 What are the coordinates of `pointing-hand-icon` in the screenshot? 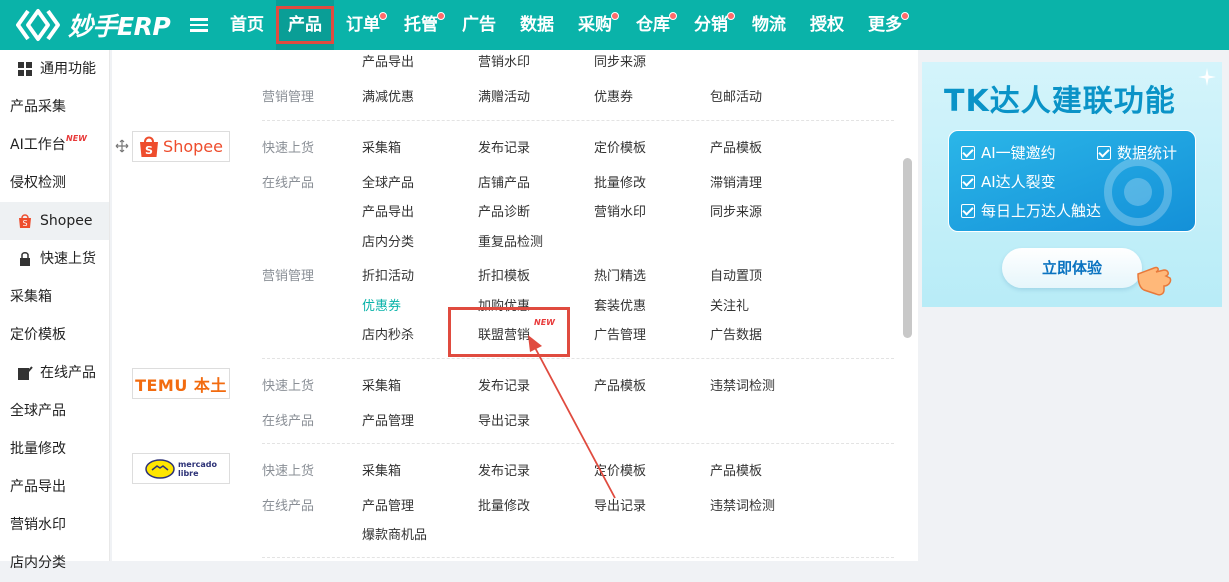 It's located at (1154, 281).